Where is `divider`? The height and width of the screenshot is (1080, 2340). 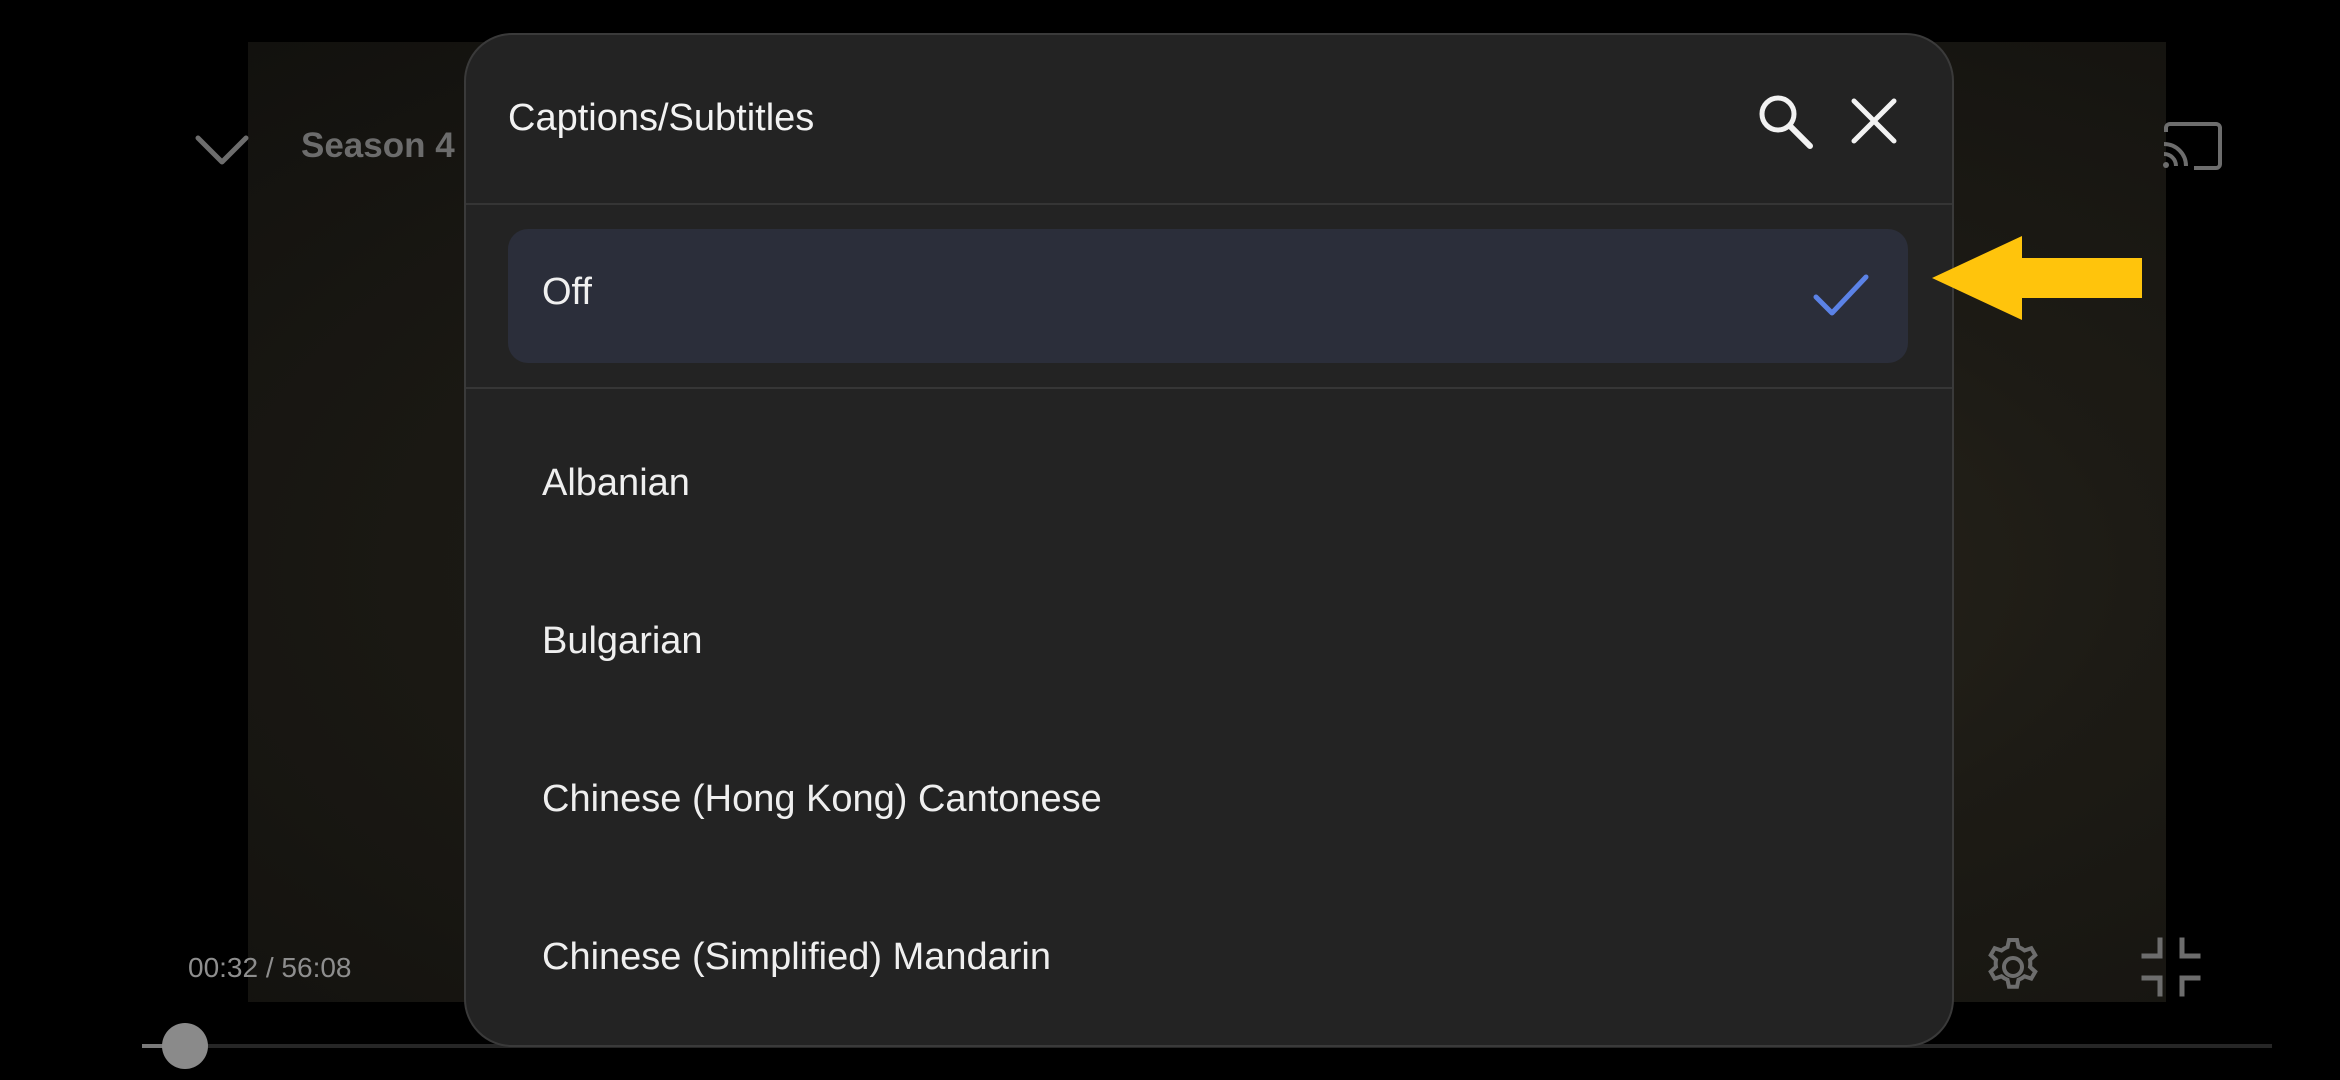
divider is located at coordinates (1209, 388).